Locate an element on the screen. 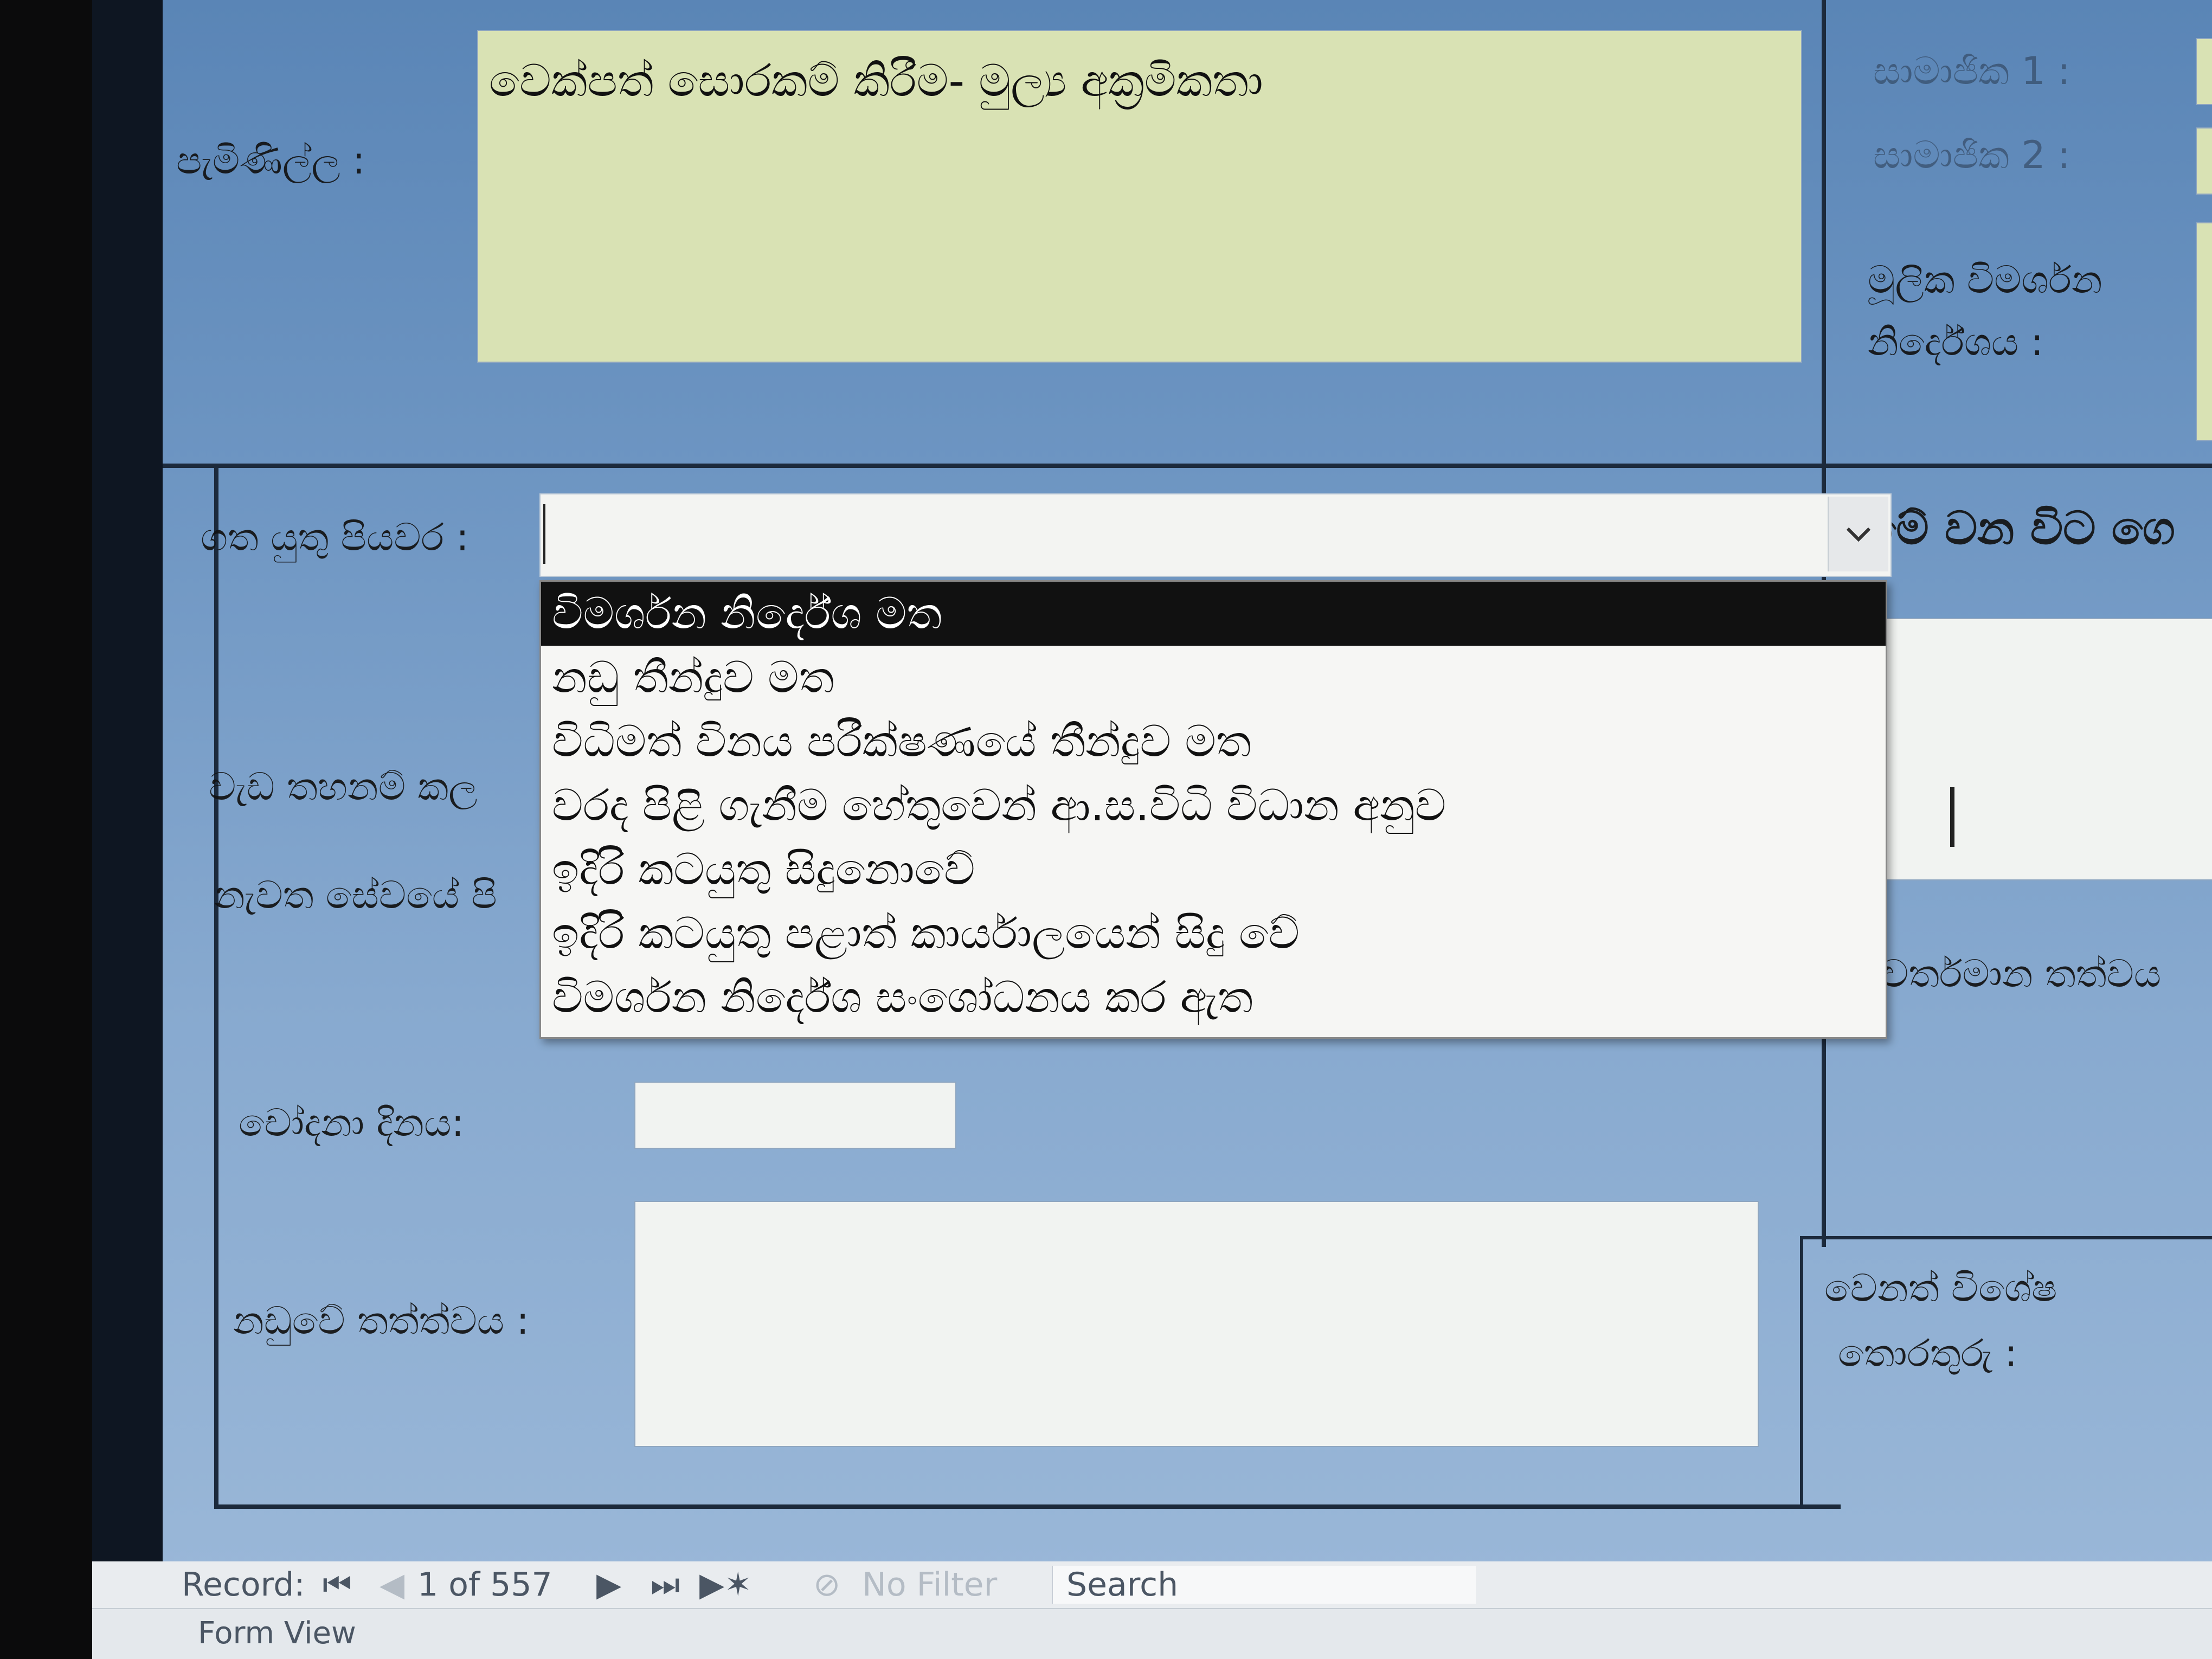 This screenshot has width=2212, height=1659. dropdown-option: ඉදිරි කටයුතු සිදුනොවේ is located at coordinates (1213, 870).